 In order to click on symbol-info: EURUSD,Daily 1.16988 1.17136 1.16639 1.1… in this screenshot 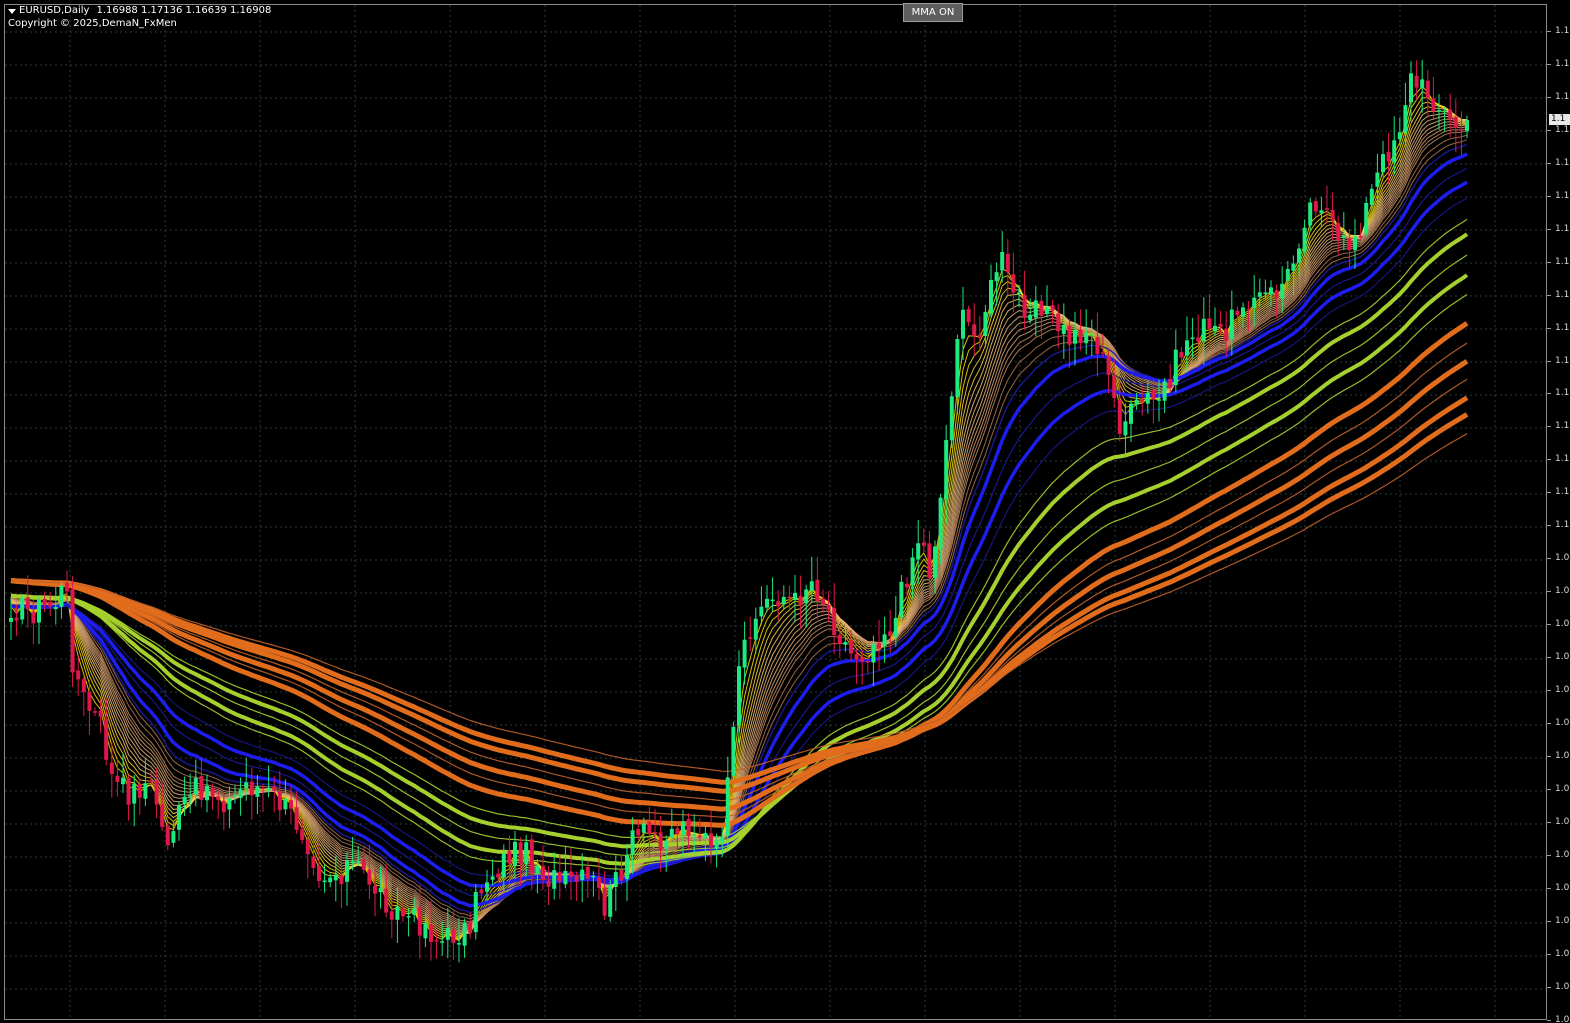, I will do `click(139, 17)`.